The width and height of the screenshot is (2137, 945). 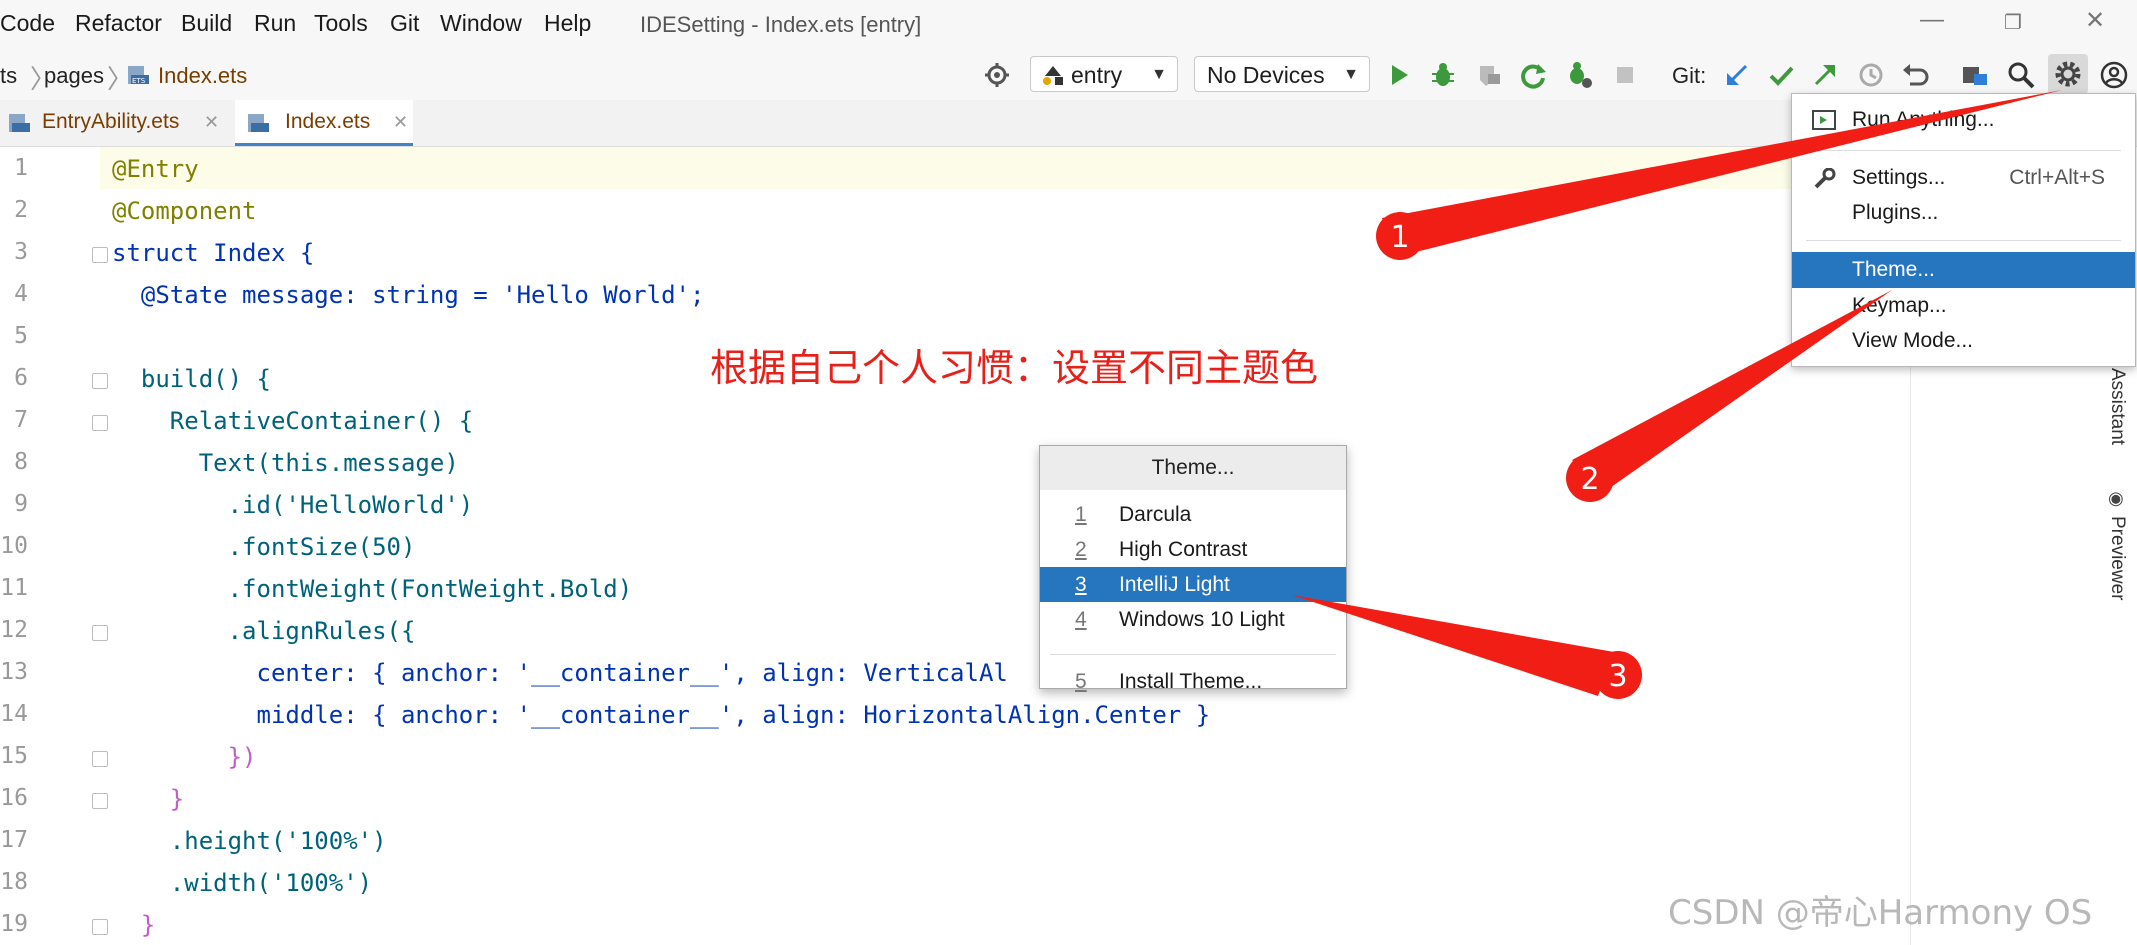 What do you see at coordinates (191, 379) in the screenshot?
I see `code-line: build() {` at bounding box center [191, 379].